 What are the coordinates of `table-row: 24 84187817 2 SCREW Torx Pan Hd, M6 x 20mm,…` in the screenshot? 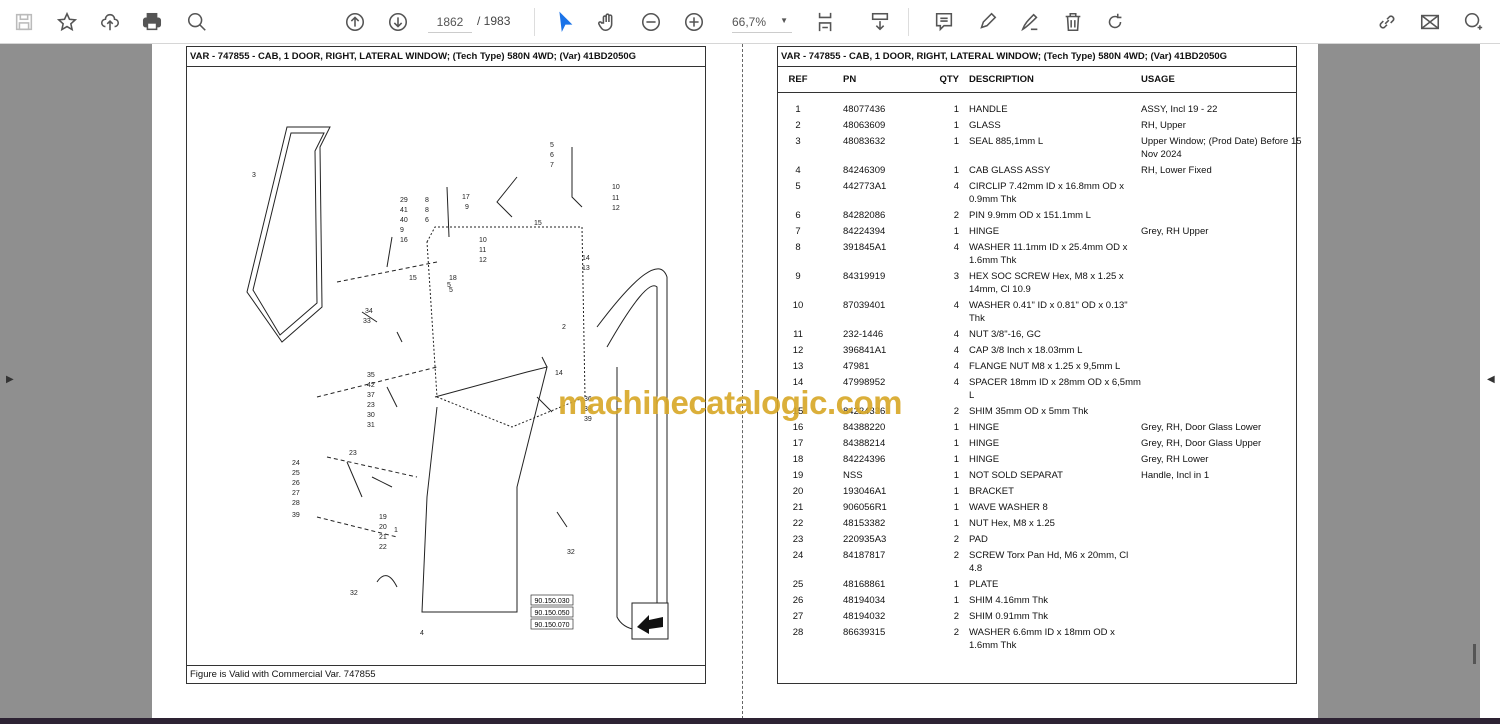 It's located at (1037, 561).